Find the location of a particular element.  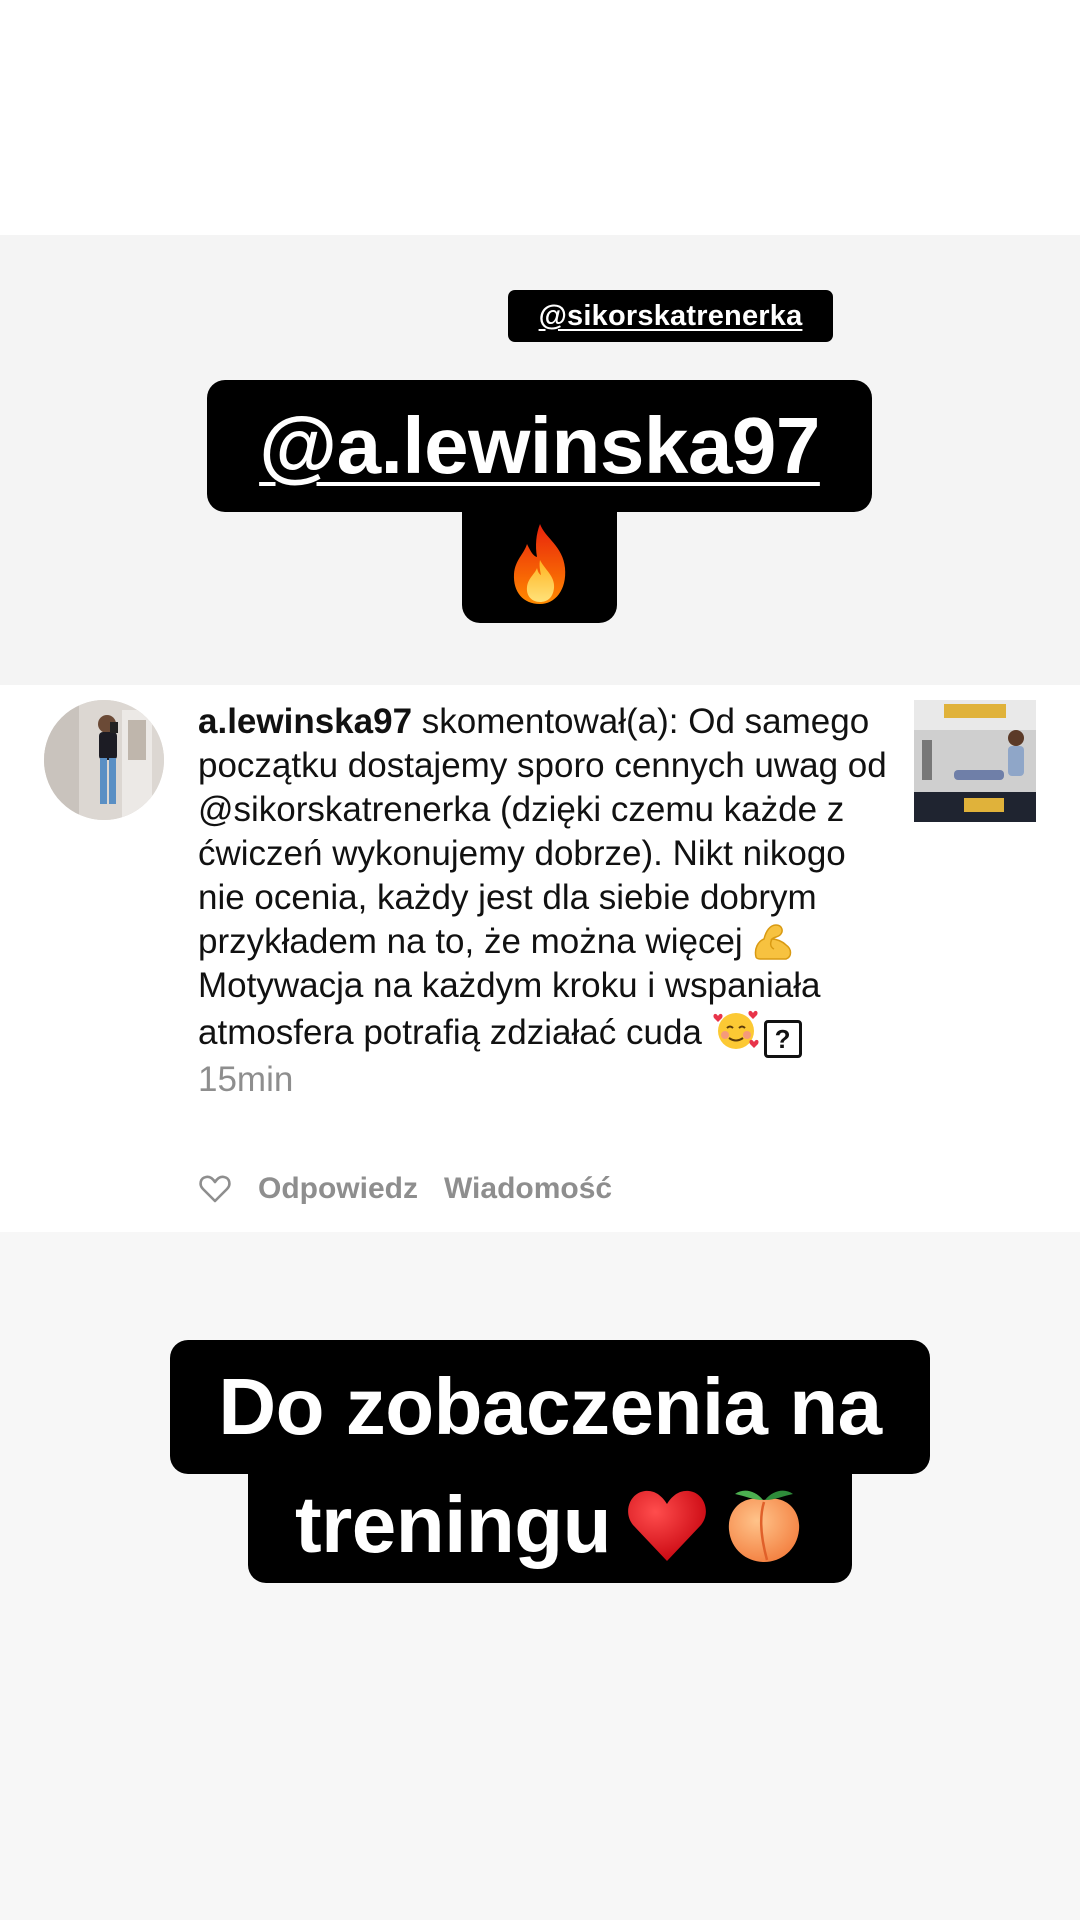

caption-sticker-line2: treningu is located at coordinates (550, 1525).